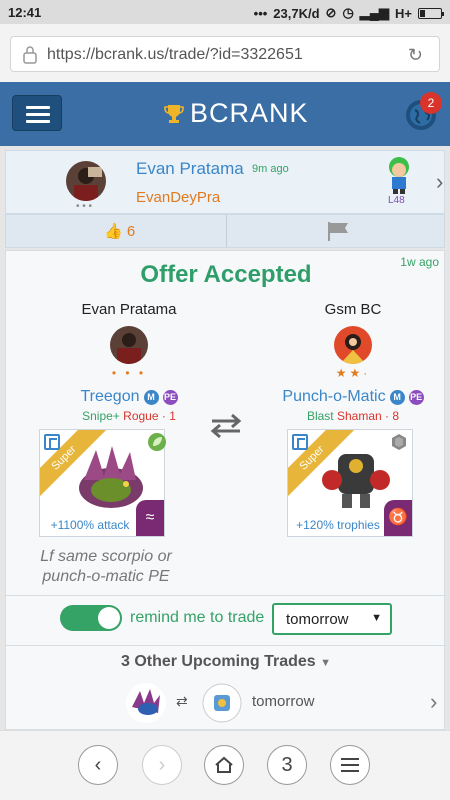  I want to click on trophy-icon, so click(174, 113).